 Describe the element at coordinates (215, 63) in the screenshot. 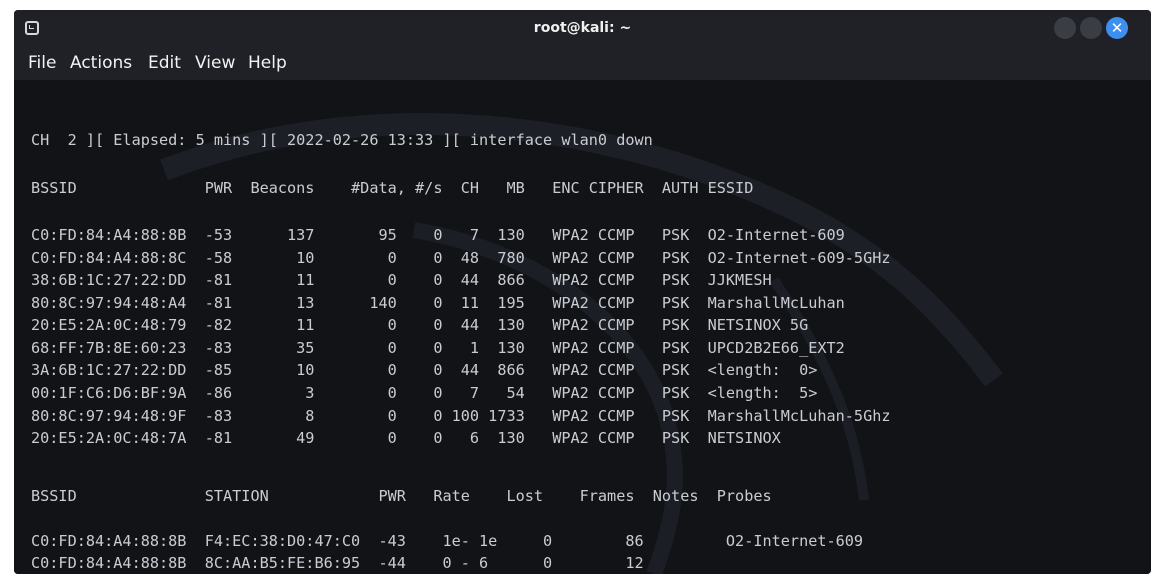

I see `menu-view: View` at that location.